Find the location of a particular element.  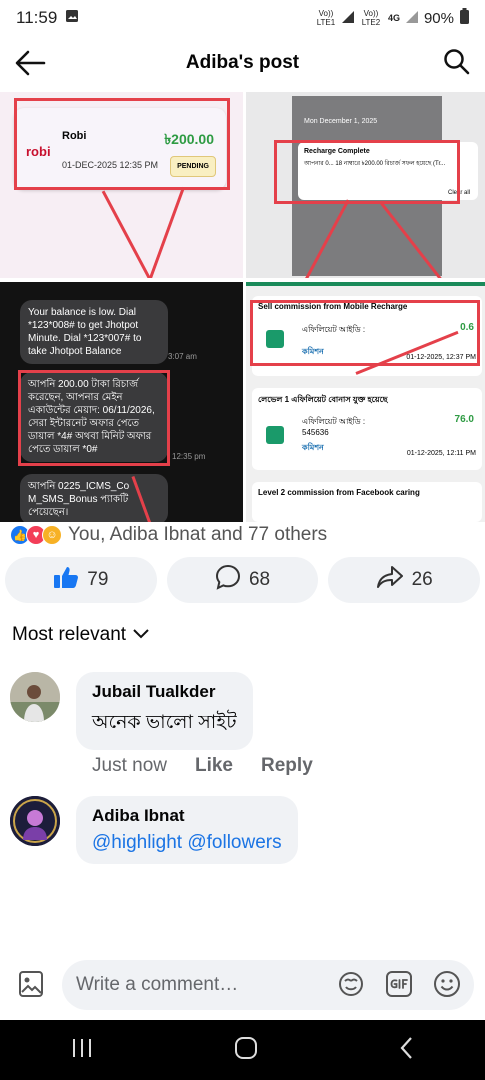

emoji-icon is located at coordinates (447, 986).